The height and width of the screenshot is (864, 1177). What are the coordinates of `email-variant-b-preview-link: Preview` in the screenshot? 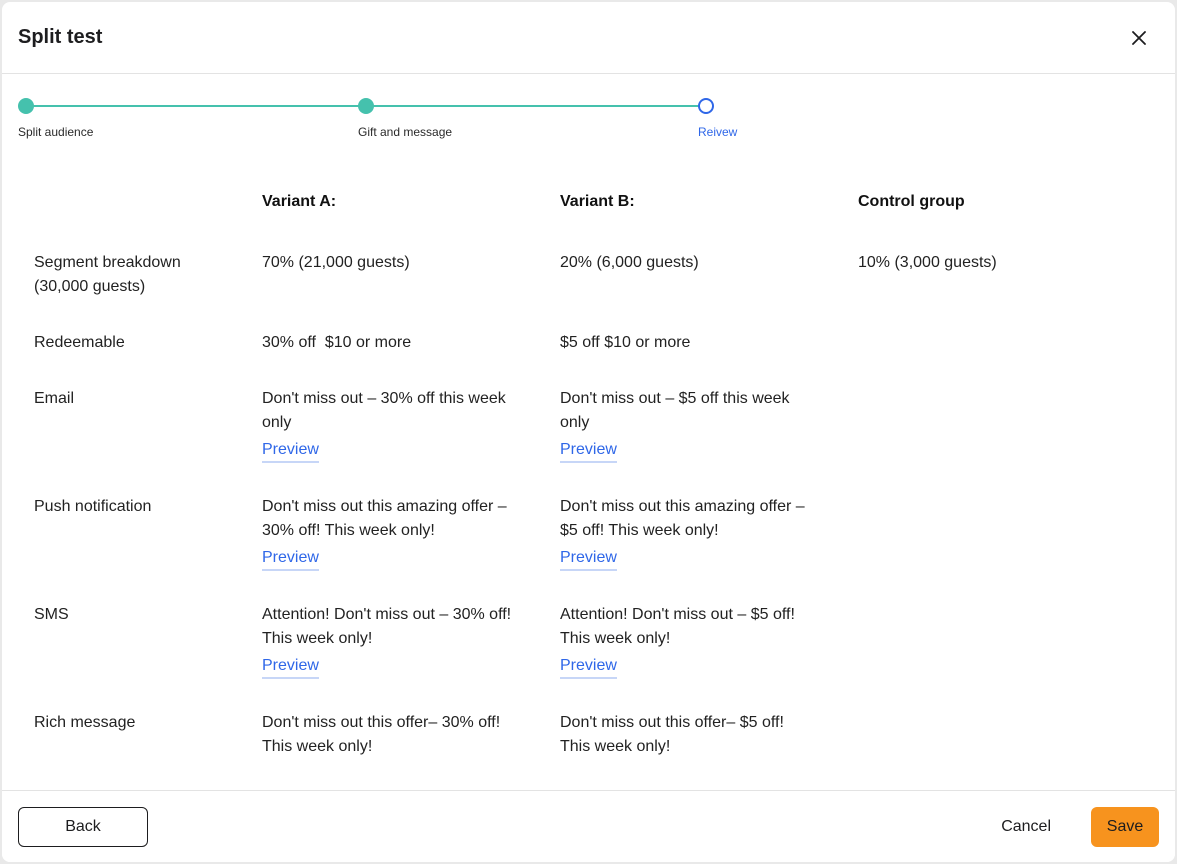 It's located at (588, 451).